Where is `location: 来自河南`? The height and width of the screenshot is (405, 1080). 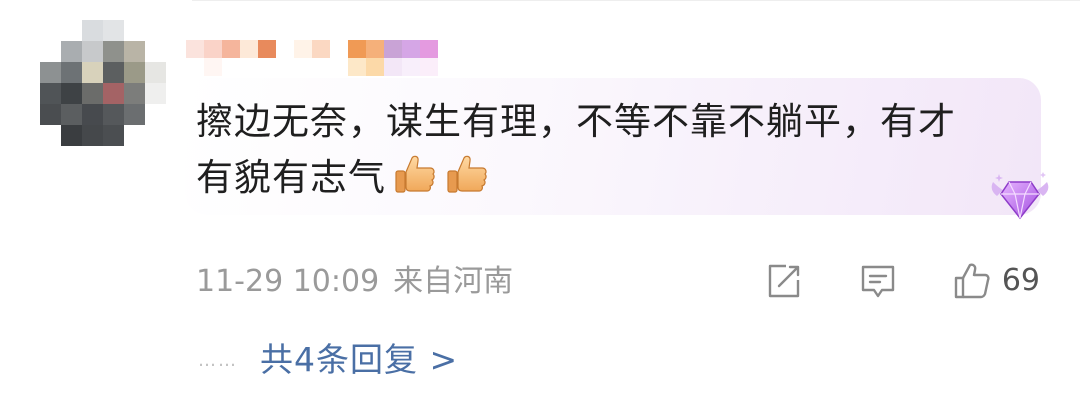
location: 来自河南 is located at coordinates (453, 281).